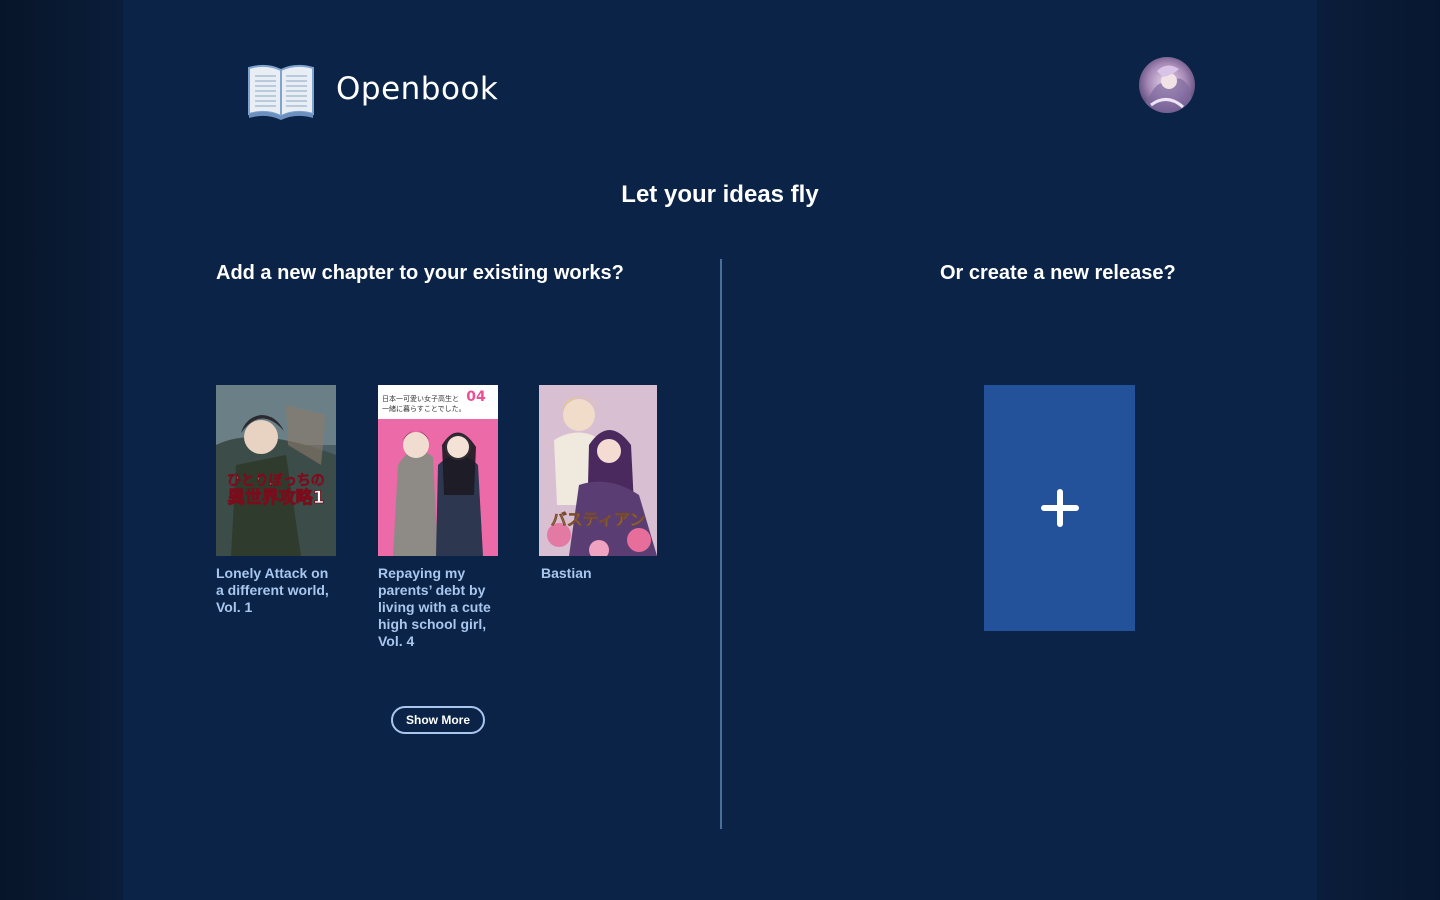 The height and width of the screenshot is (900, 1440). I want to click on new-release-heading: Or create a new release?, so click(1058, 273).